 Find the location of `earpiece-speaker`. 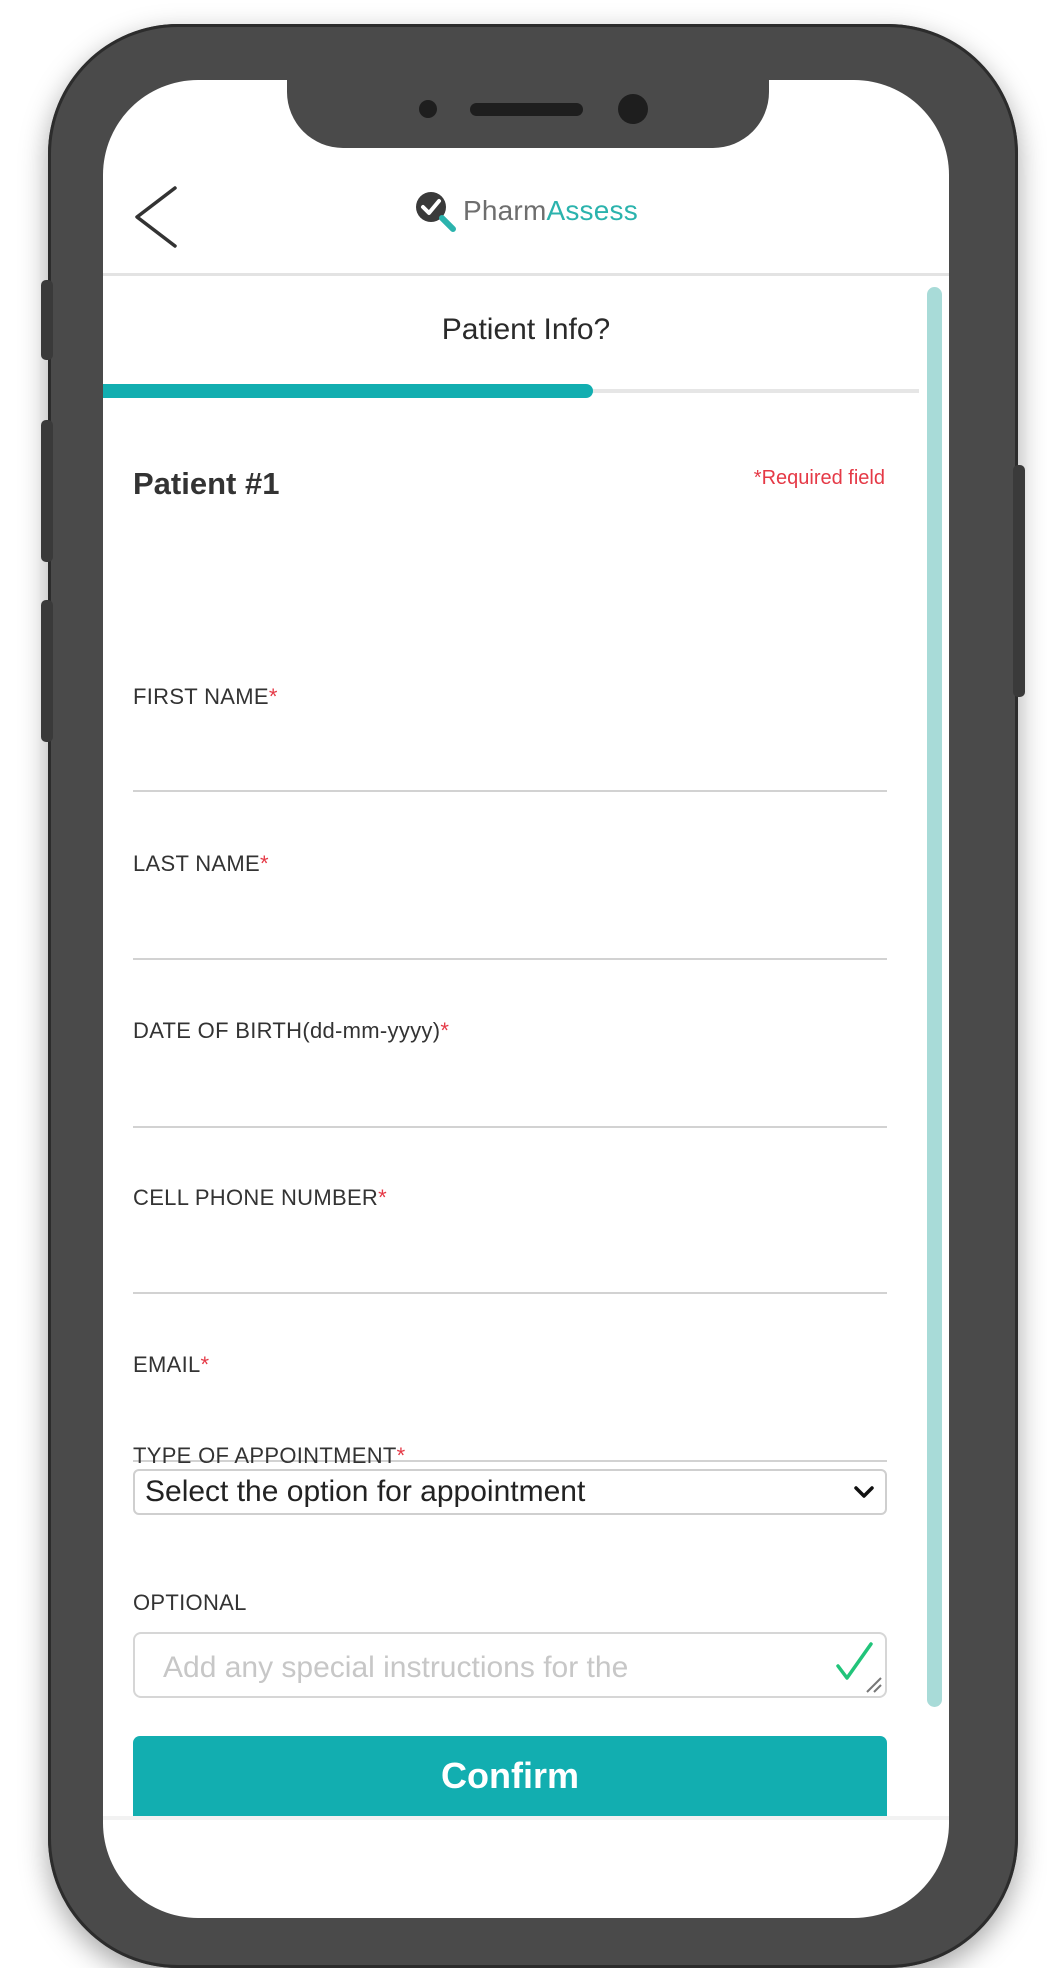

earpiece-speaker is located at coordinates (526, 109).